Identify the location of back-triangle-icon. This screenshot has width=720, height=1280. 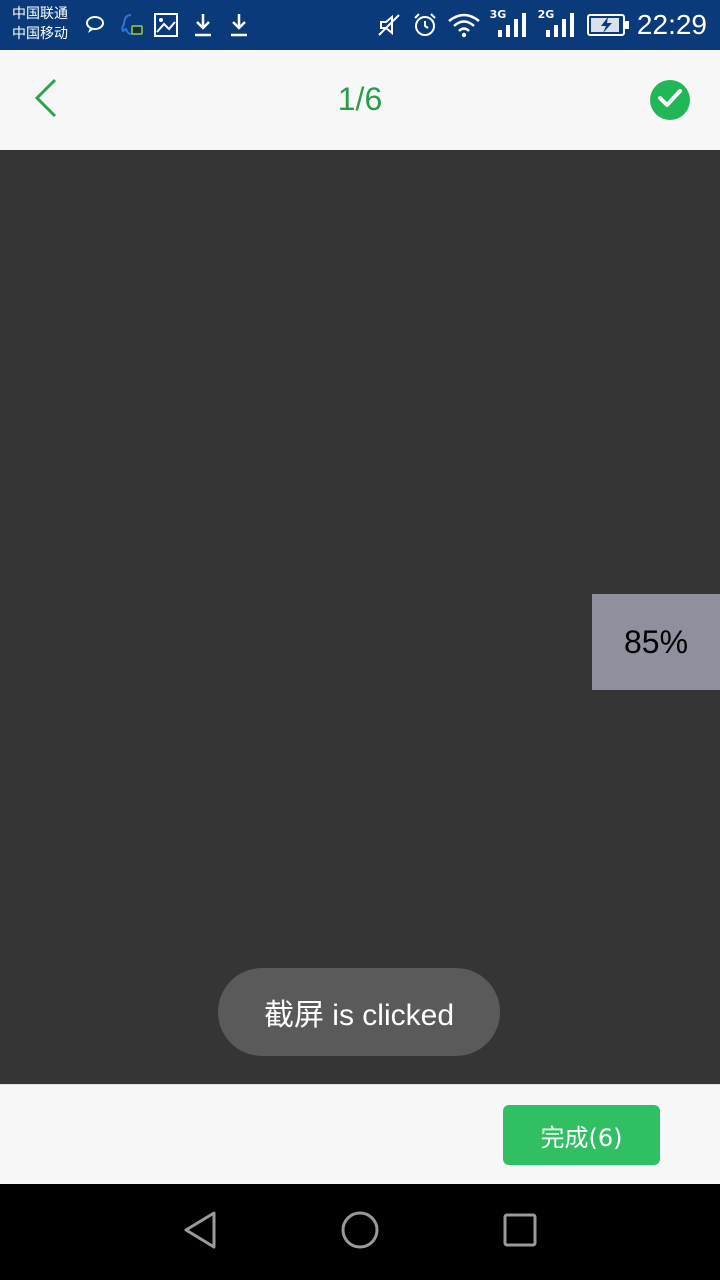
(200, 1232).